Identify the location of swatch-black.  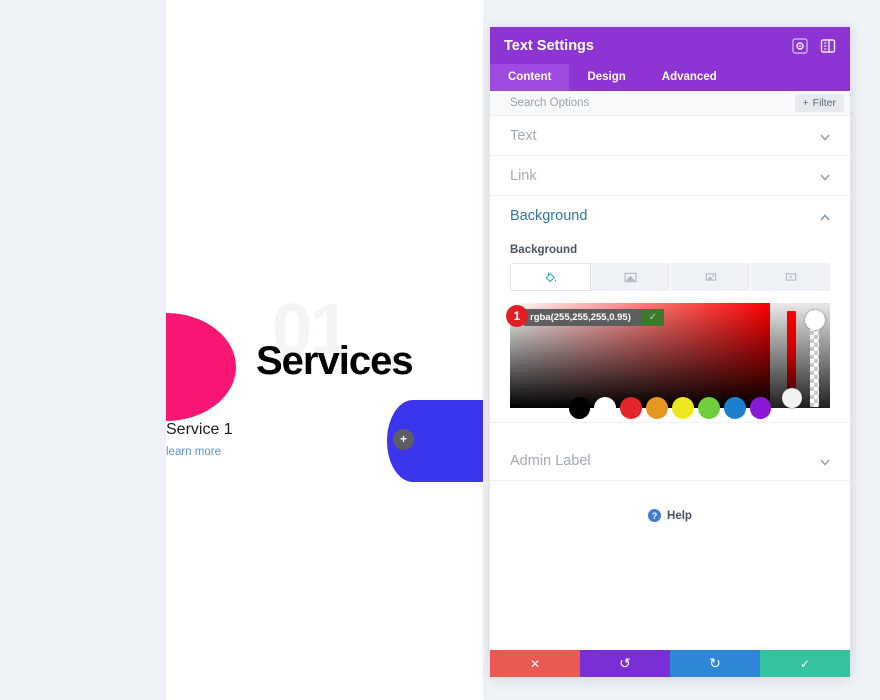
(579, 408).